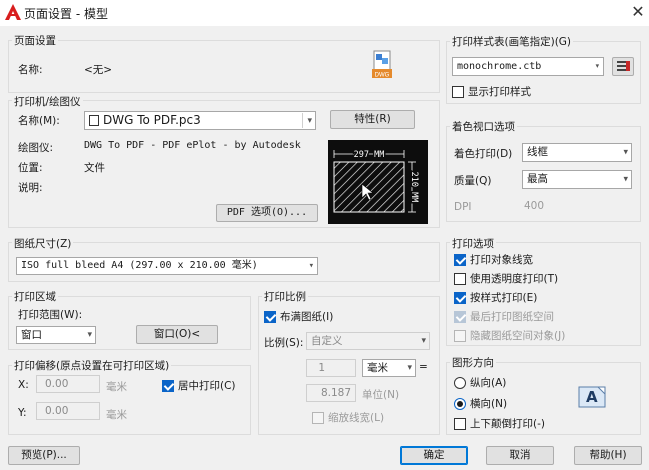  Describe the element at coordinates (483, 126) in the screenshot. I see `shaded-viewport-legend: 着色视口选项` at that location.